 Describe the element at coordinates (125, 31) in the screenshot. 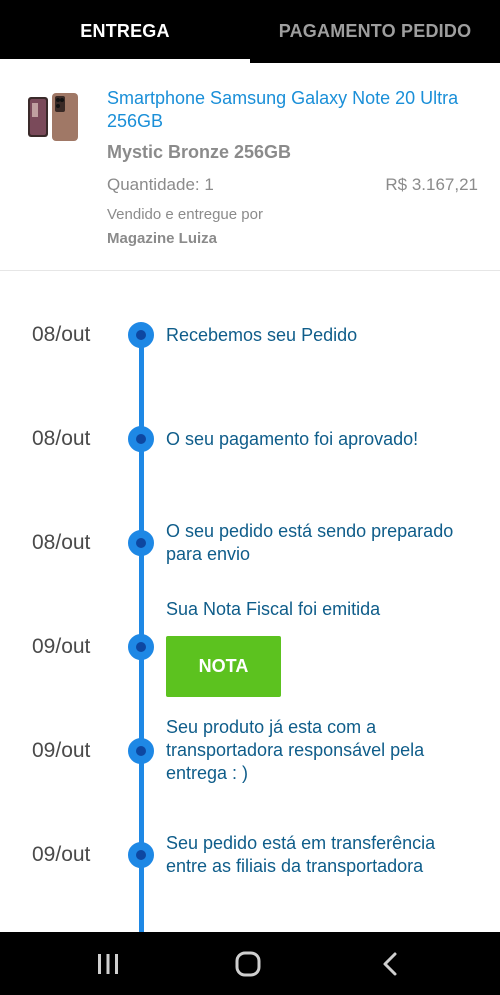

I see `tab-entrega: ENTREGA` at that location.